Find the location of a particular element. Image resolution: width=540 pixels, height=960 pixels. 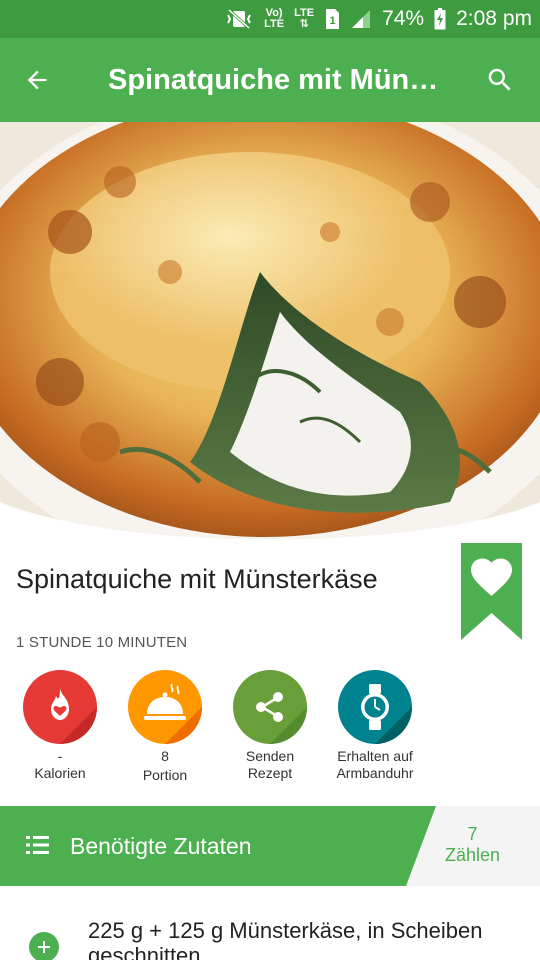

send-recipe-line1: Senden is located at coordinates (270, 756).